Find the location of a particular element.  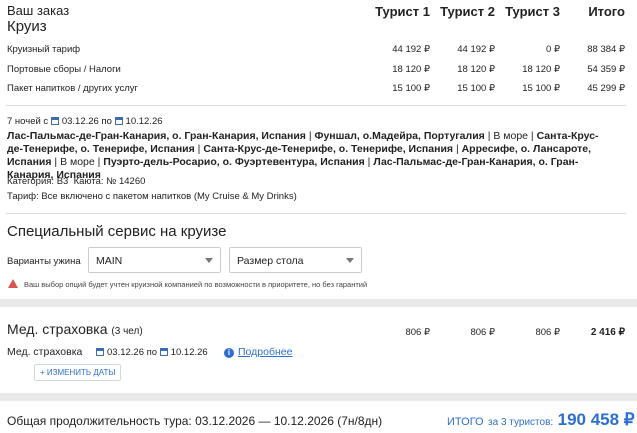

cruise-heading: Круиз is located at coordinates (27, 26).